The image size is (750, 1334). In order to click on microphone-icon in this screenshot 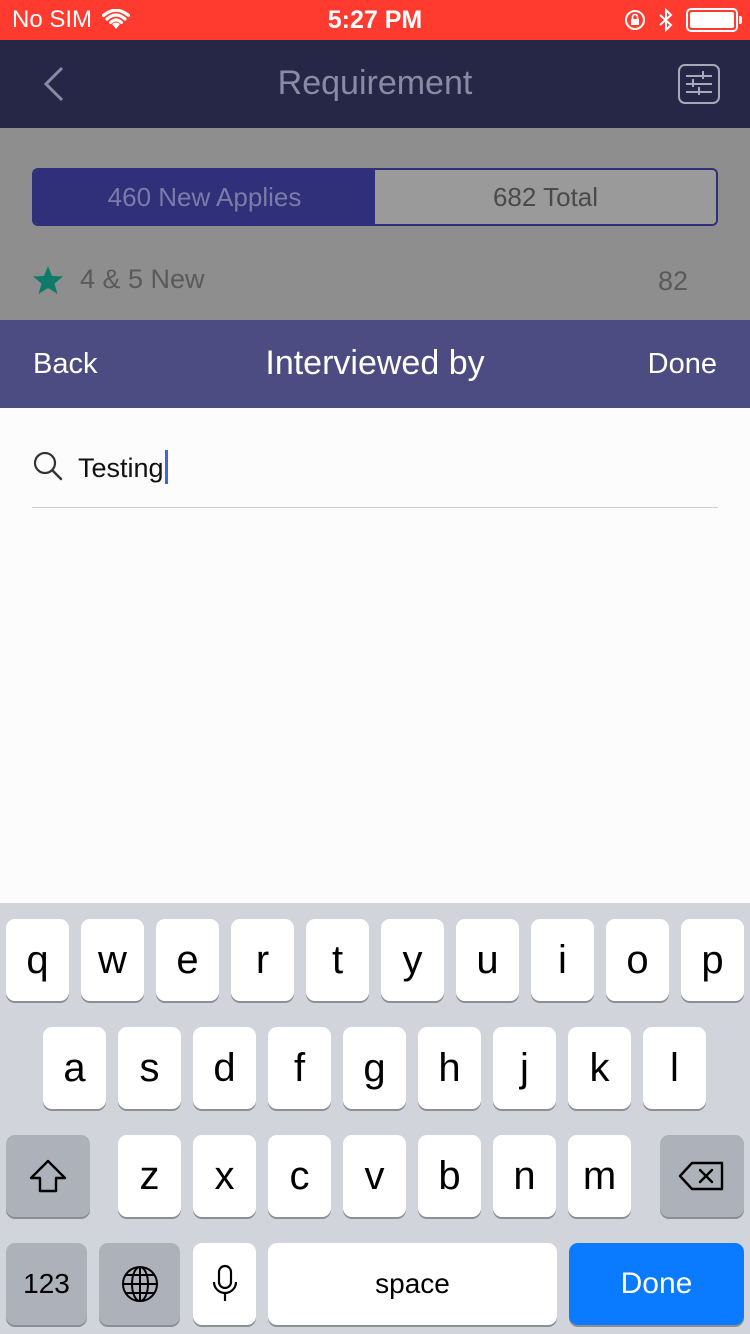, I will do `click(224, 1282)`.